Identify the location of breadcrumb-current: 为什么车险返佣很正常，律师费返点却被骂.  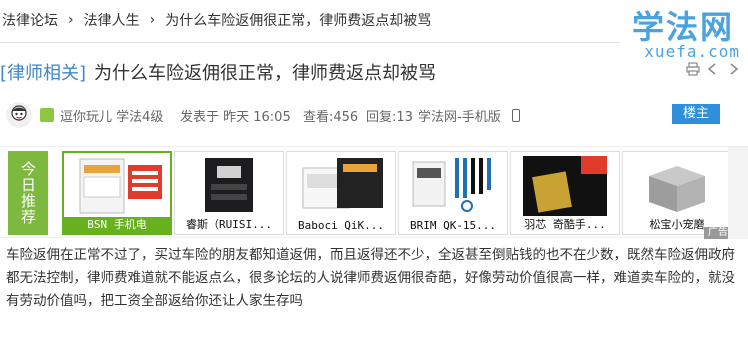
(298, 20).